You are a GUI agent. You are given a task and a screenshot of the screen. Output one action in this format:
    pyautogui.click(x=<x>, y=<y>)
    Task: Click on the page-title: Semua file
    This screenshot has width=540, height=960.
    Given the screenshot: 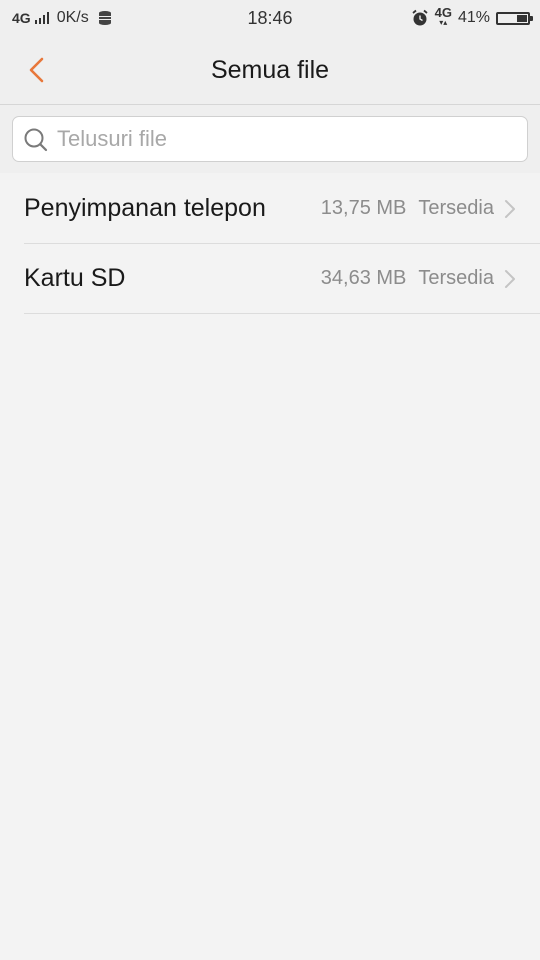 What is the action you would take?
    pyautogui.click(x=270, y=70)
    